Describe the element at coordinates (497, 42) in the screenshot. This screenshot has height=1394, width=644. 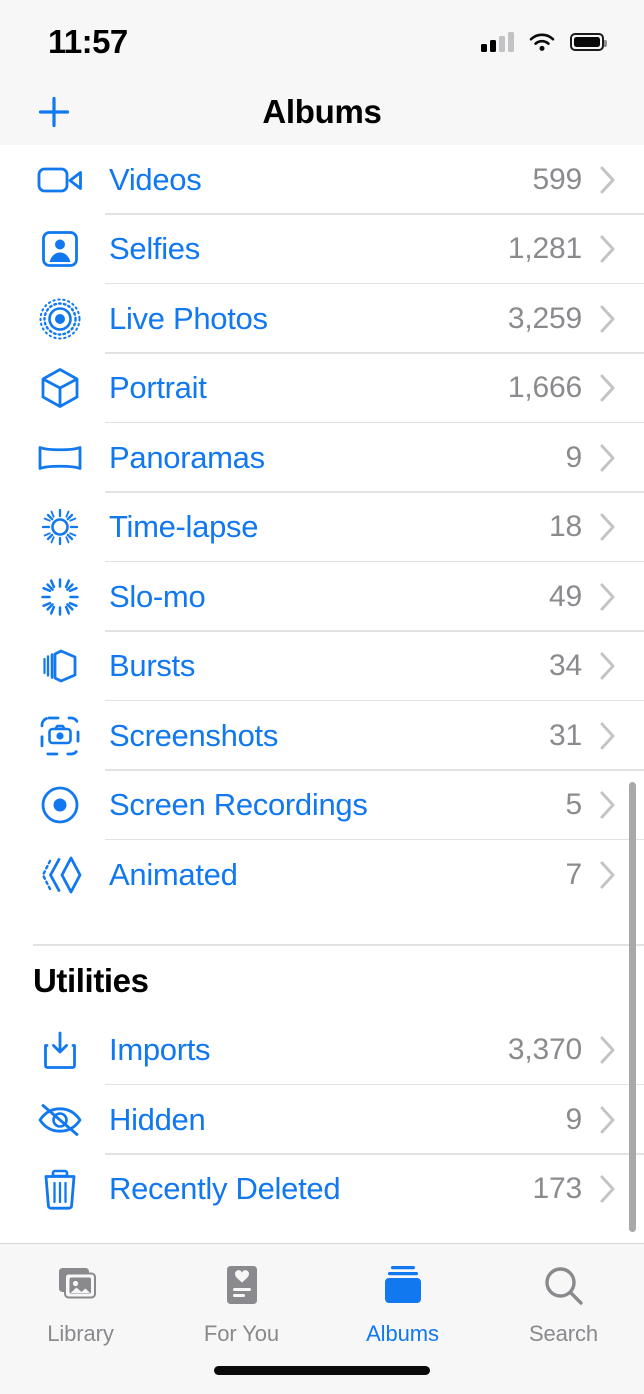
I see `cellular-signal-icon` at that location.